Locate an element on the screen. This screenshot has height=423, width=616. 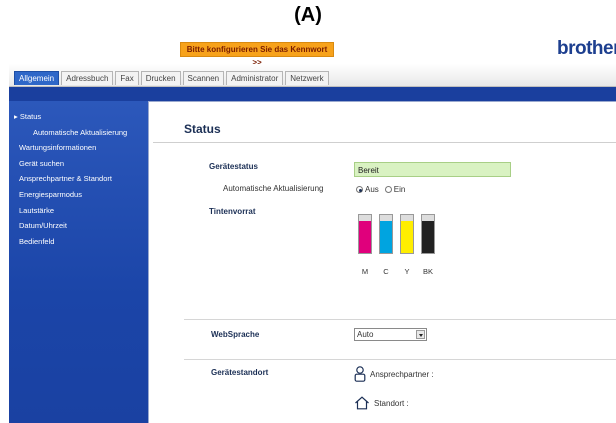
auto-update-label: Automatische Aktualisierung is located at coordinates (273, 188).